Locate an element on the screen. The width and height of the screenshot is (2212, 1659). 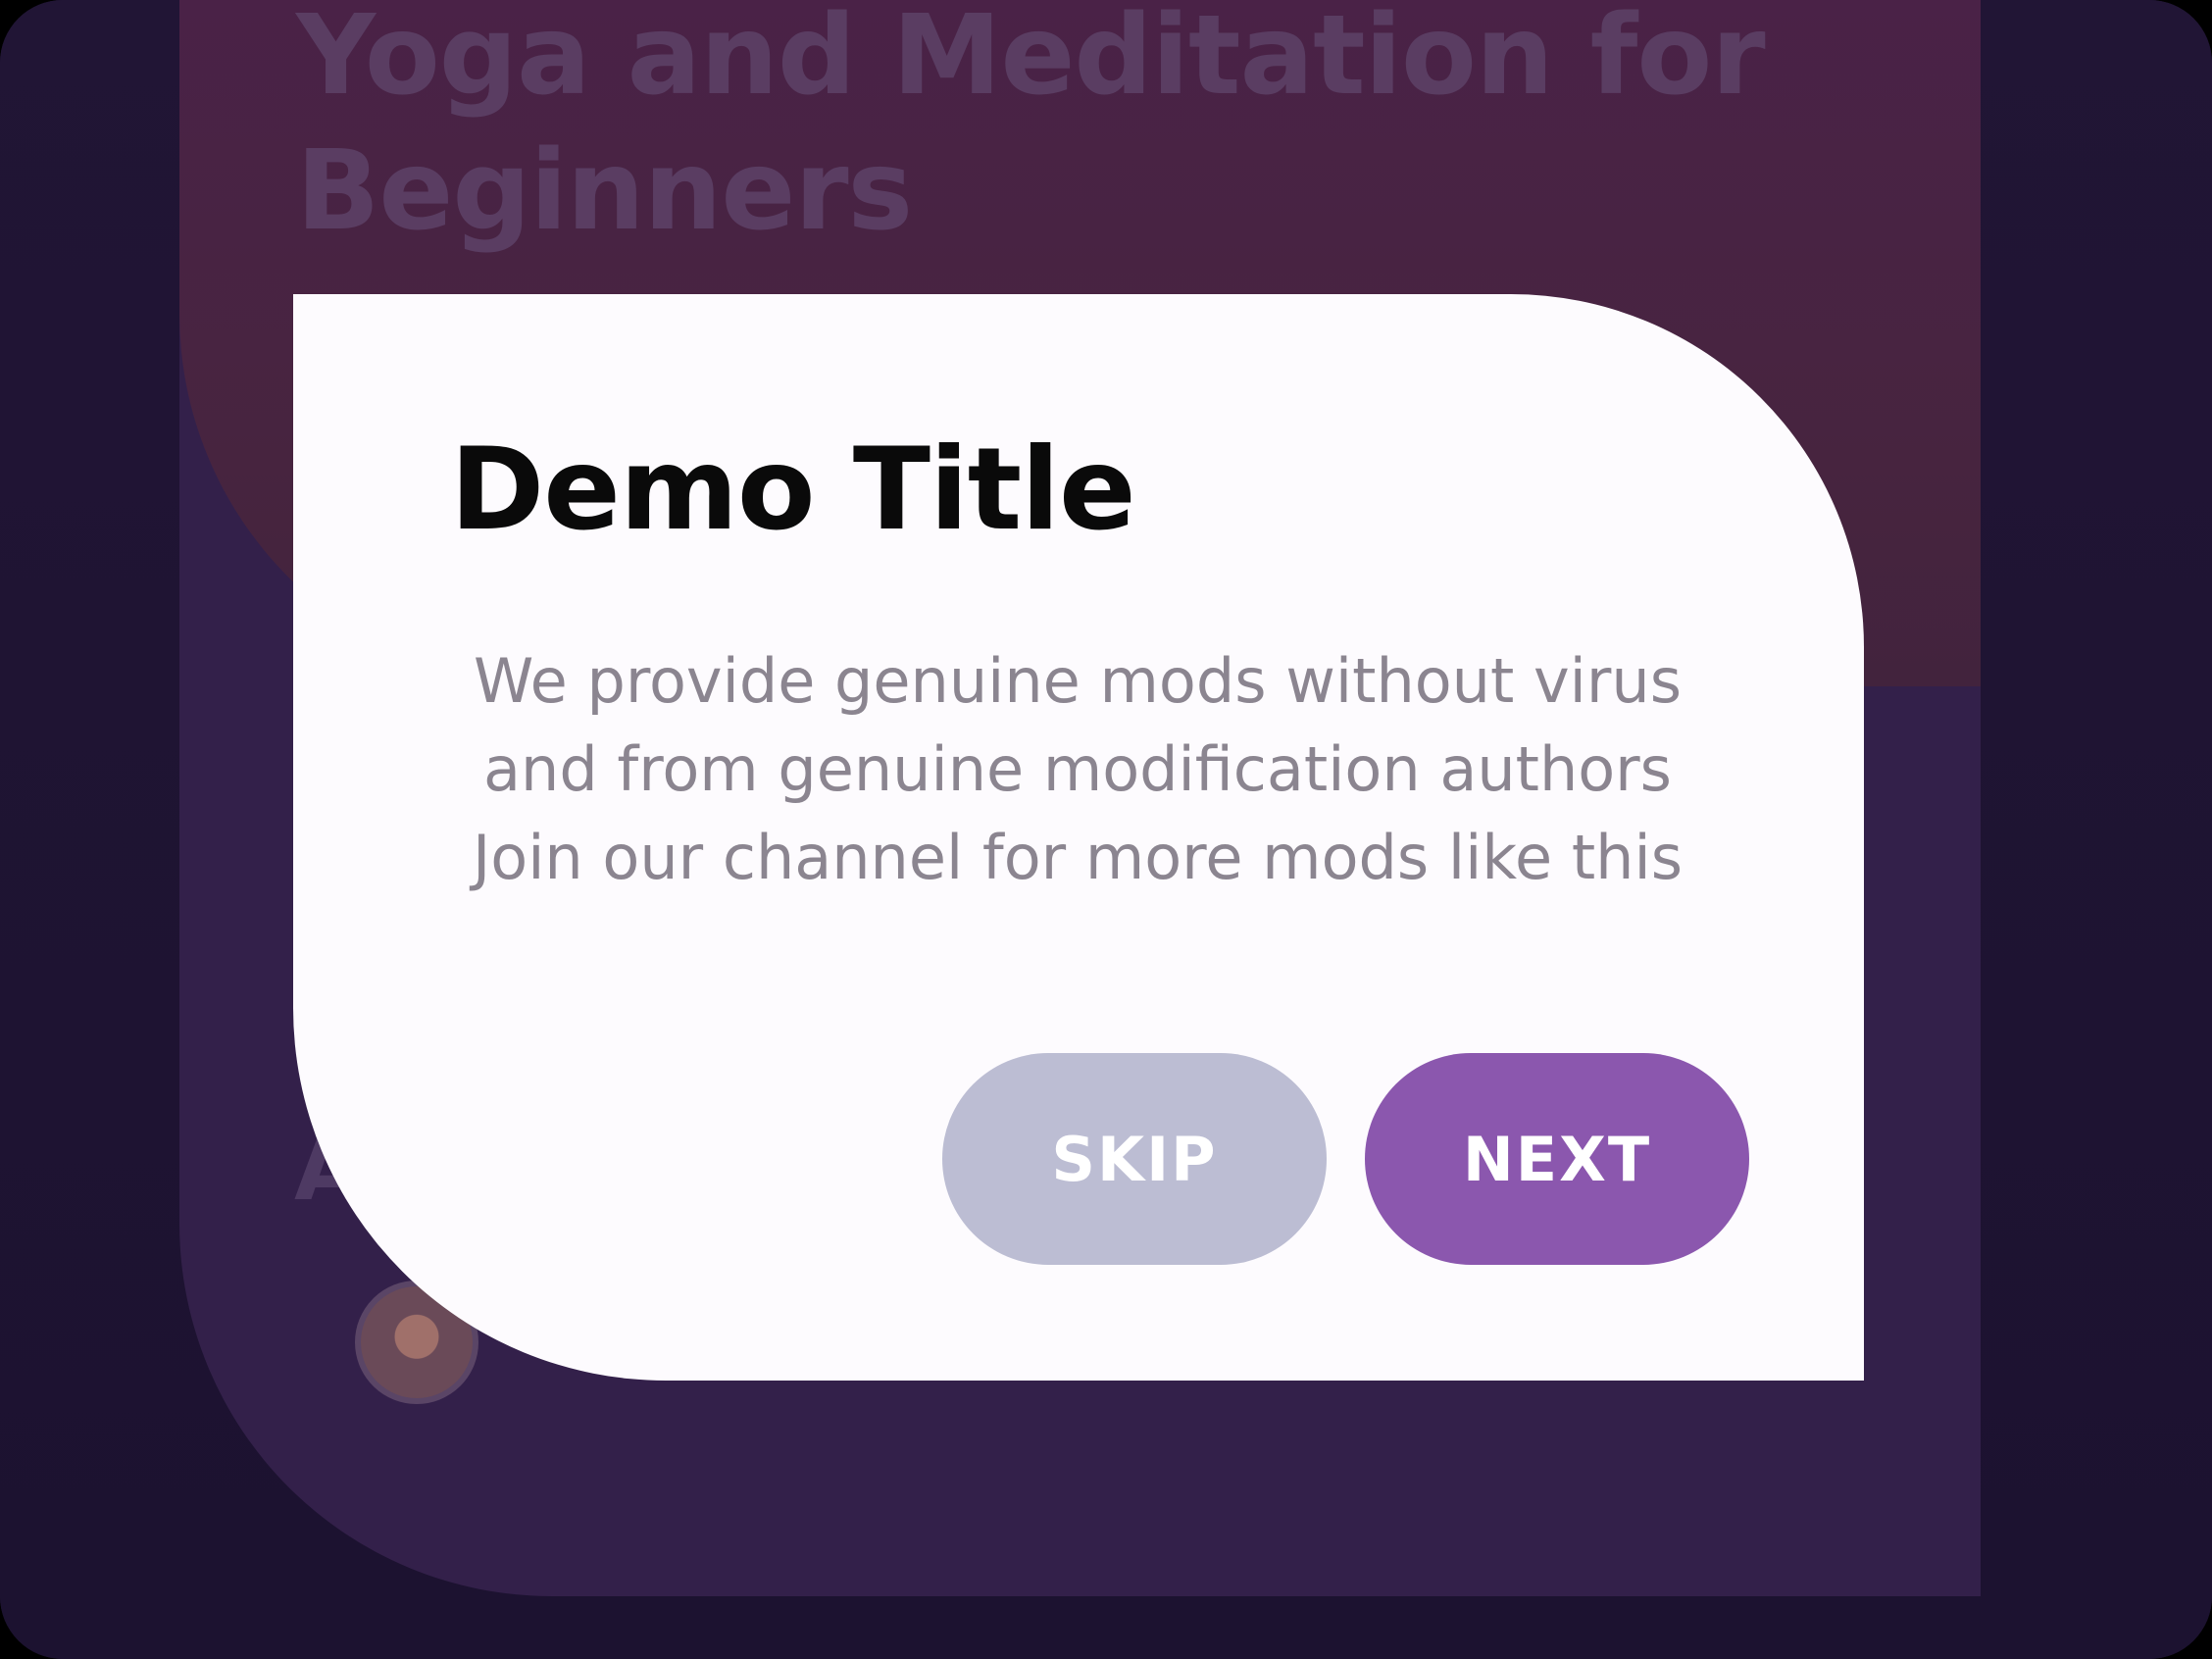
dialog-title: Demo Title is located at coordinates (793, 490).